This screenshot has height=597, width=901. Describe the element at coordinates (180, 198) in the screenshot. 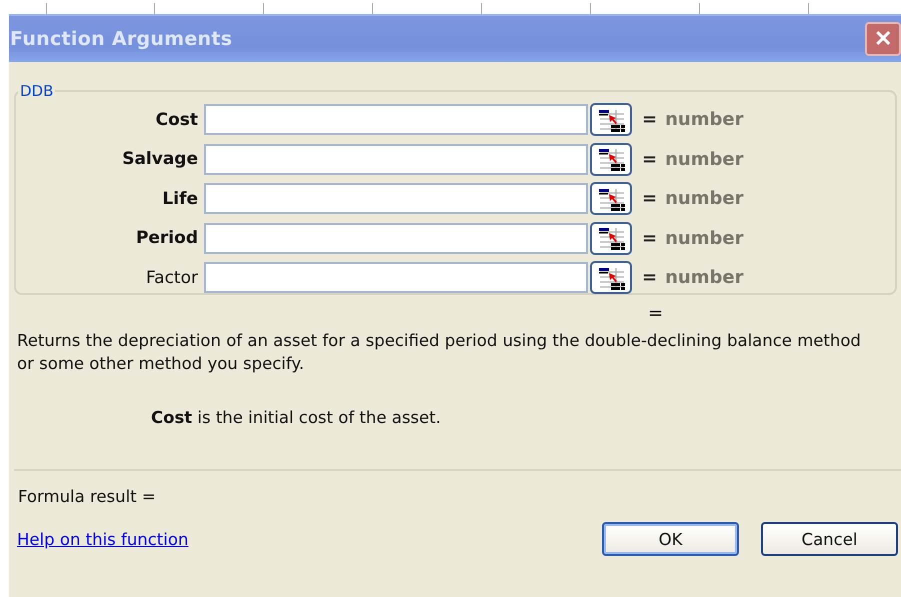

I see `argument-label: Life` at that location.